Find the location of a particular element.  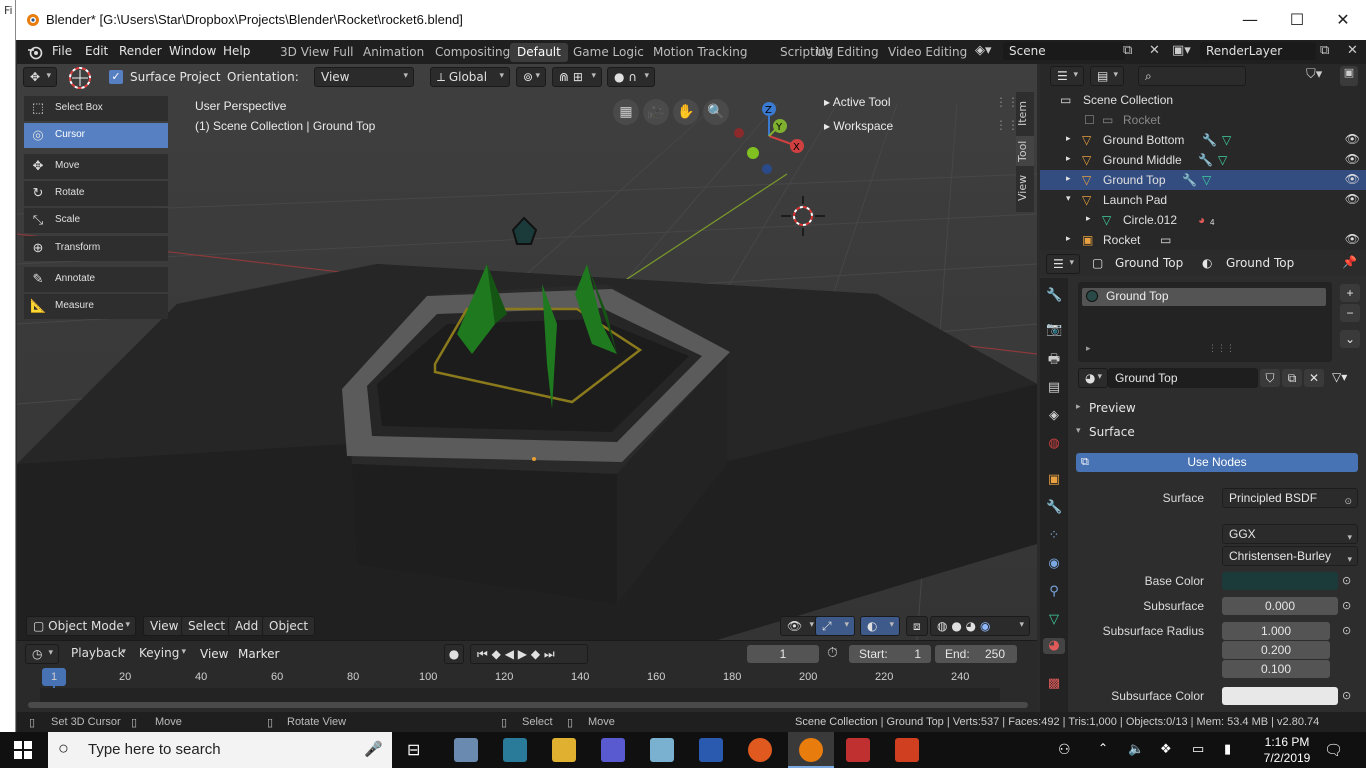

tool-move: ✥ Move is located at coordinates (96, 166).